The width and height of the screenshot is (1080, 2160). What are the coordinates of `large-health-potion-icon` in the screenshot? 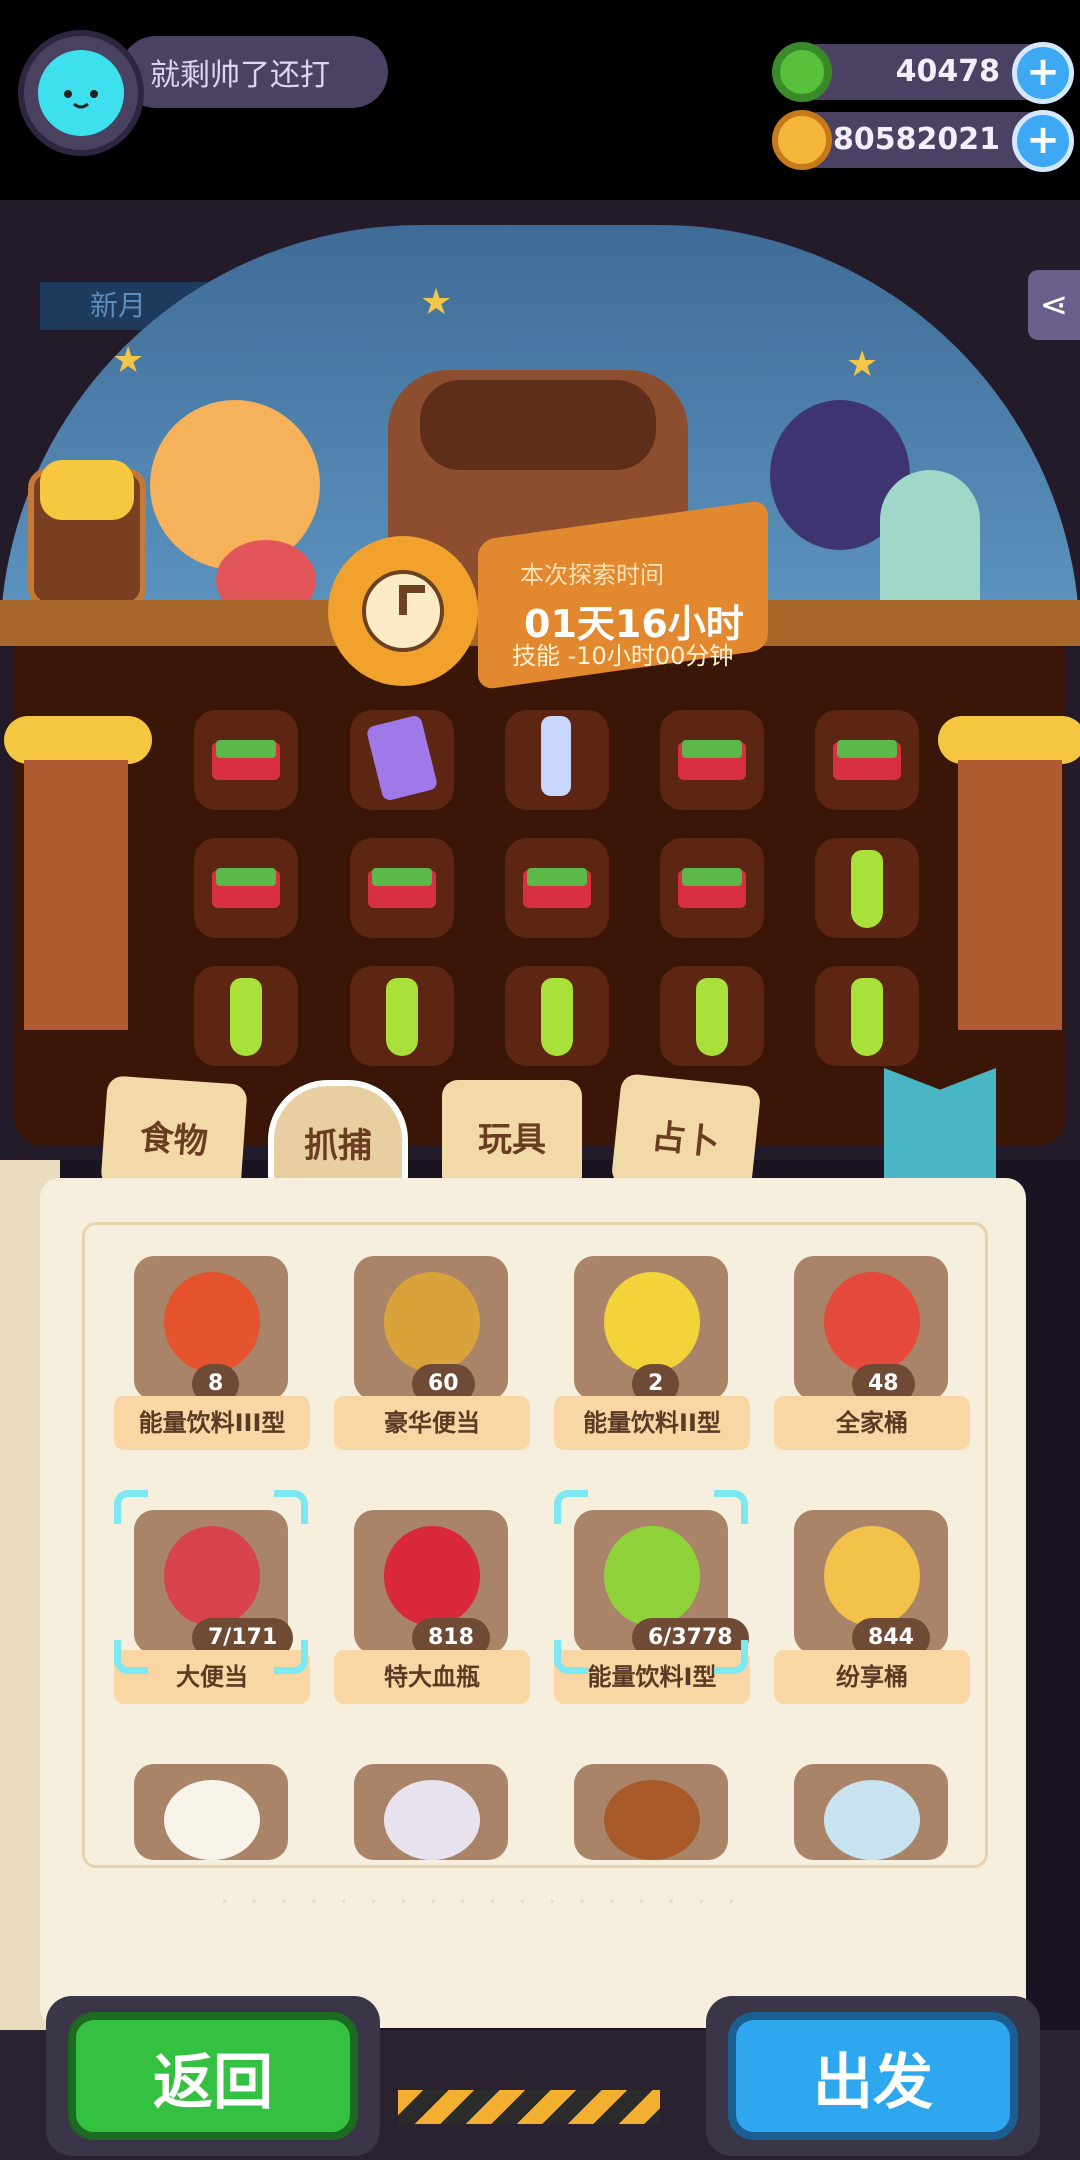 It's located at (432, 1576).